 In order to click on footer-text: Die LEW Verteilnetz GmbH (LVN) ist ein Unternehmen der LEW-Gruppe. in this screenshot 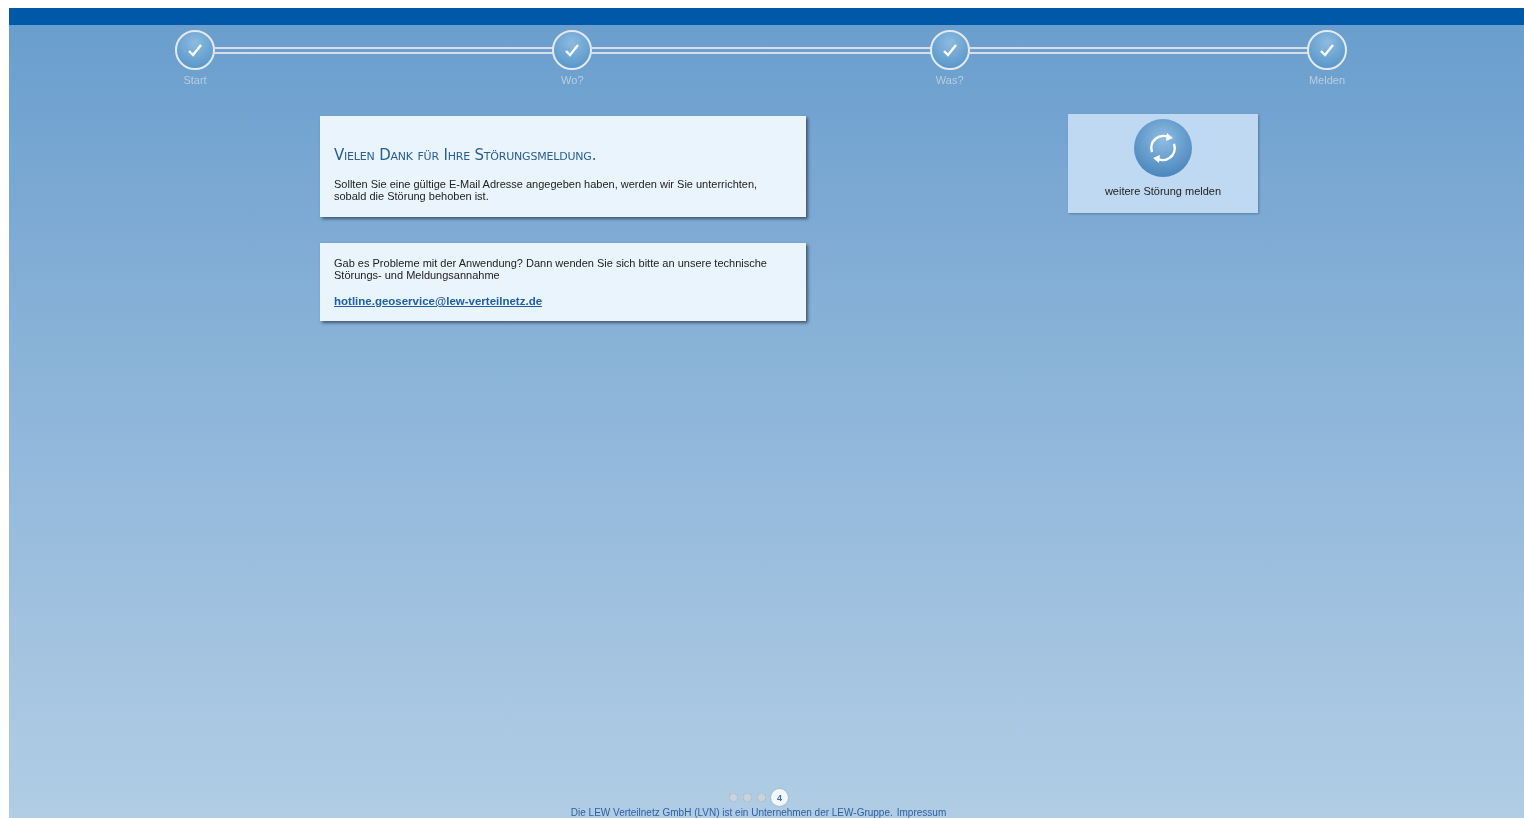, I will do `click(731, 812)`.